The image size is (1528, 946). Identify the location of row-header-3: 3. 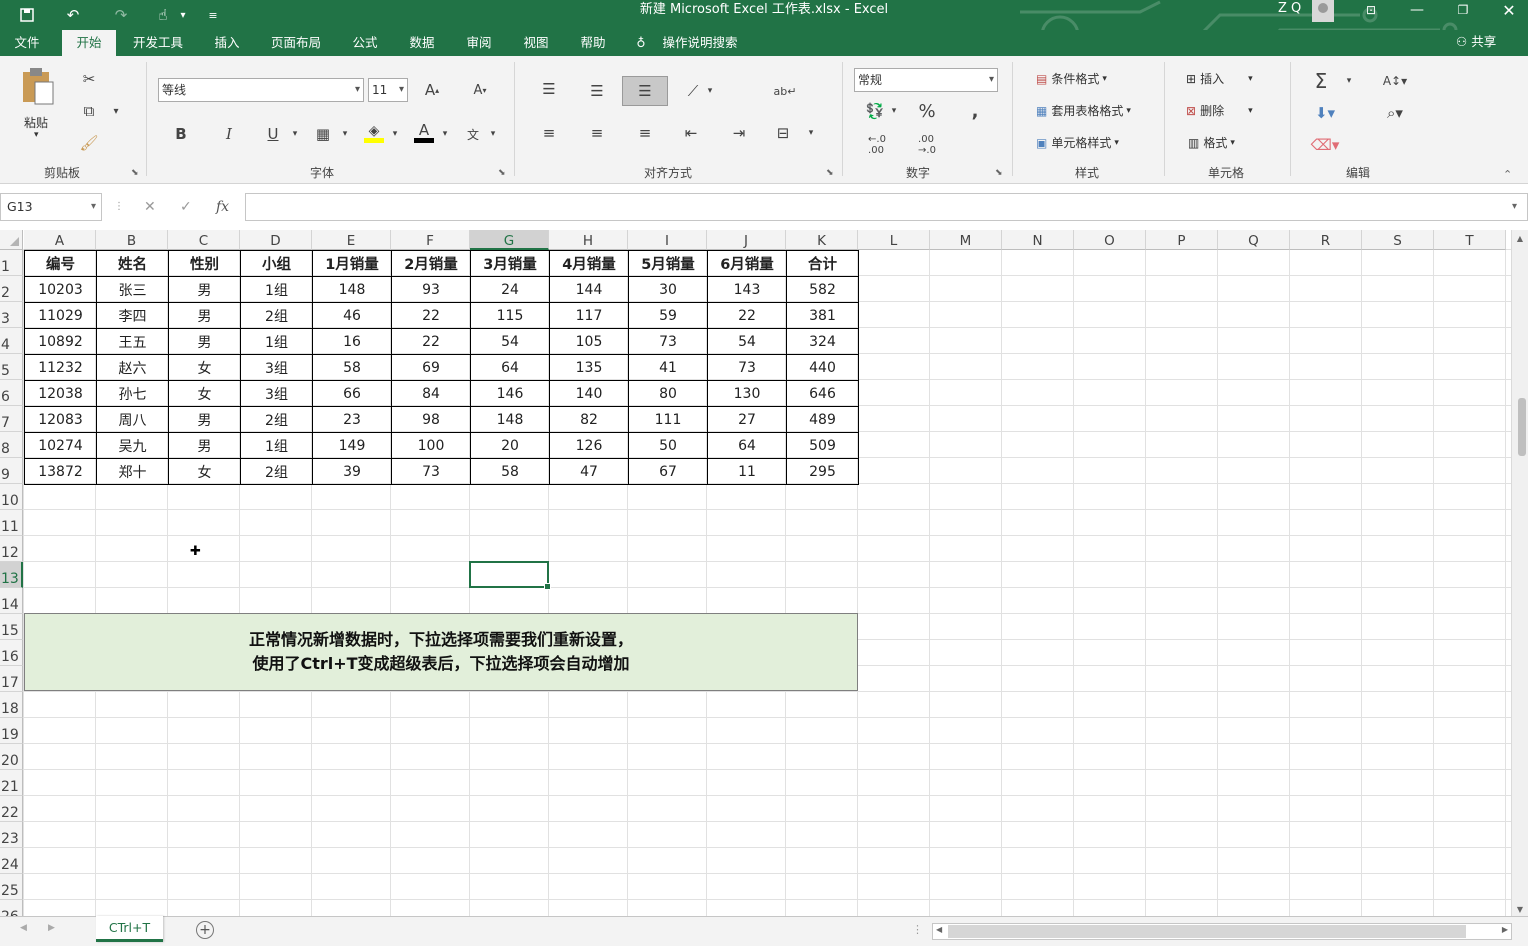
(11, 315).